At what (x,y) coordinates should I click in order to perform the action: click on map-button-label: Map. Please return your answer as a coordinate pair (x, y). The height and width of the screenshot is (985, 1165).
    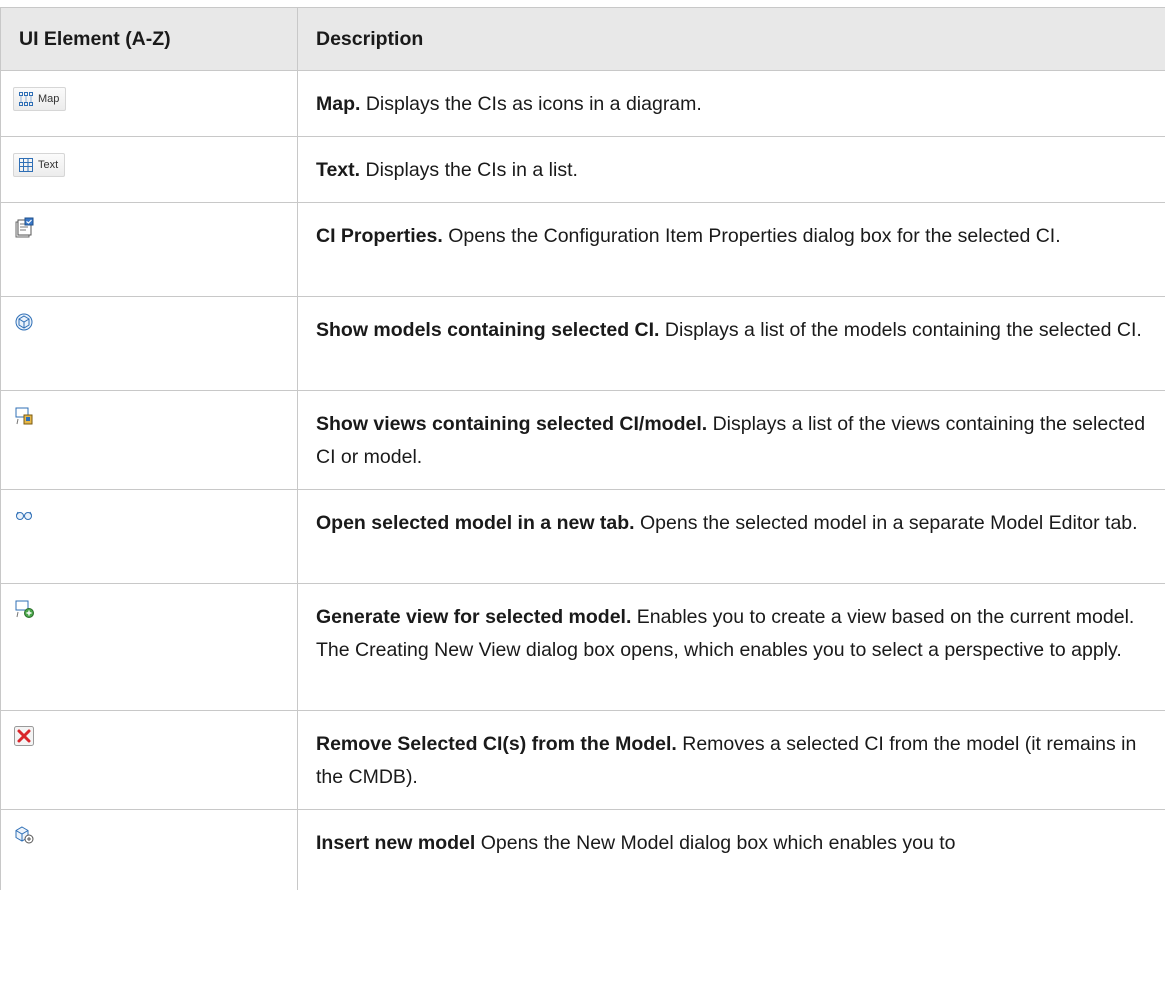
    Looking at the image, I should click on (49, 98).